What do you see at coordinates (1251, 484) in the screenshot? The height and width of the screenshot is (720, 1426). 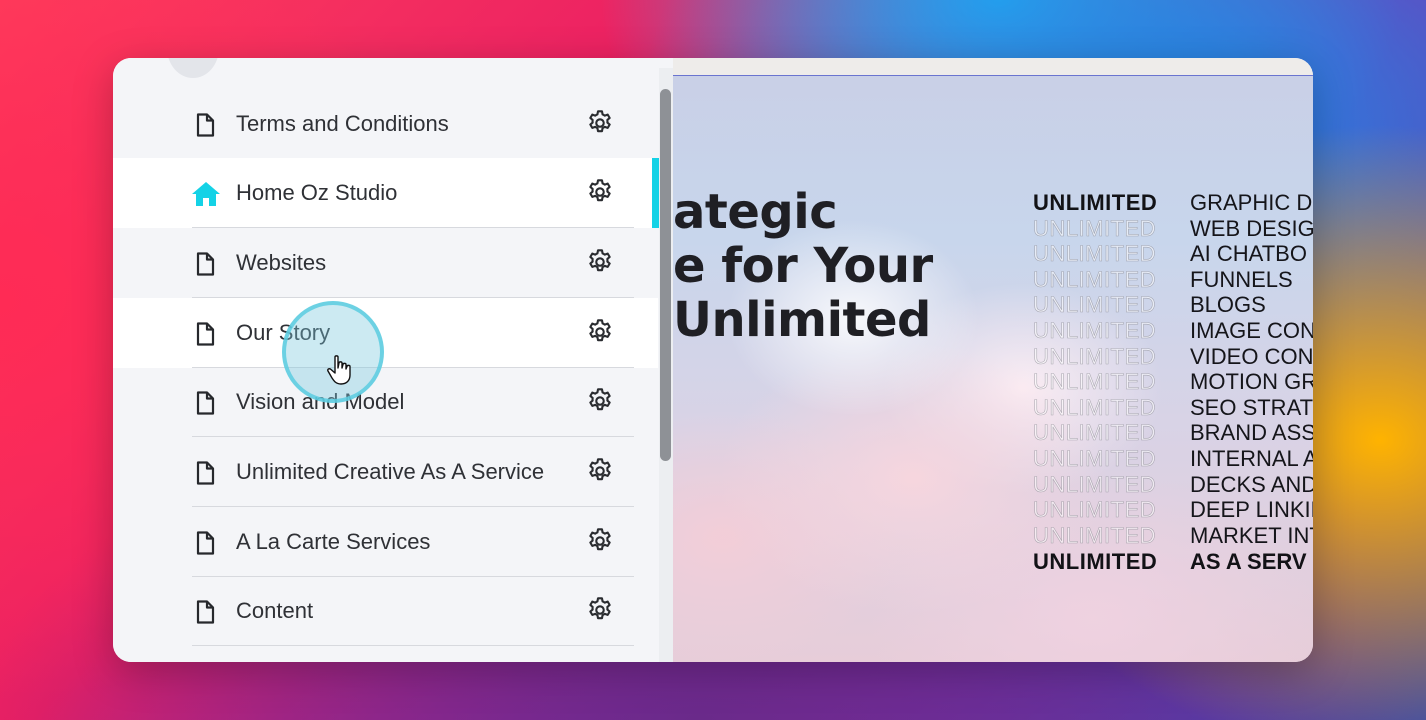 I see `service-name: DECKS AND` at bounding box center [1251, 484].